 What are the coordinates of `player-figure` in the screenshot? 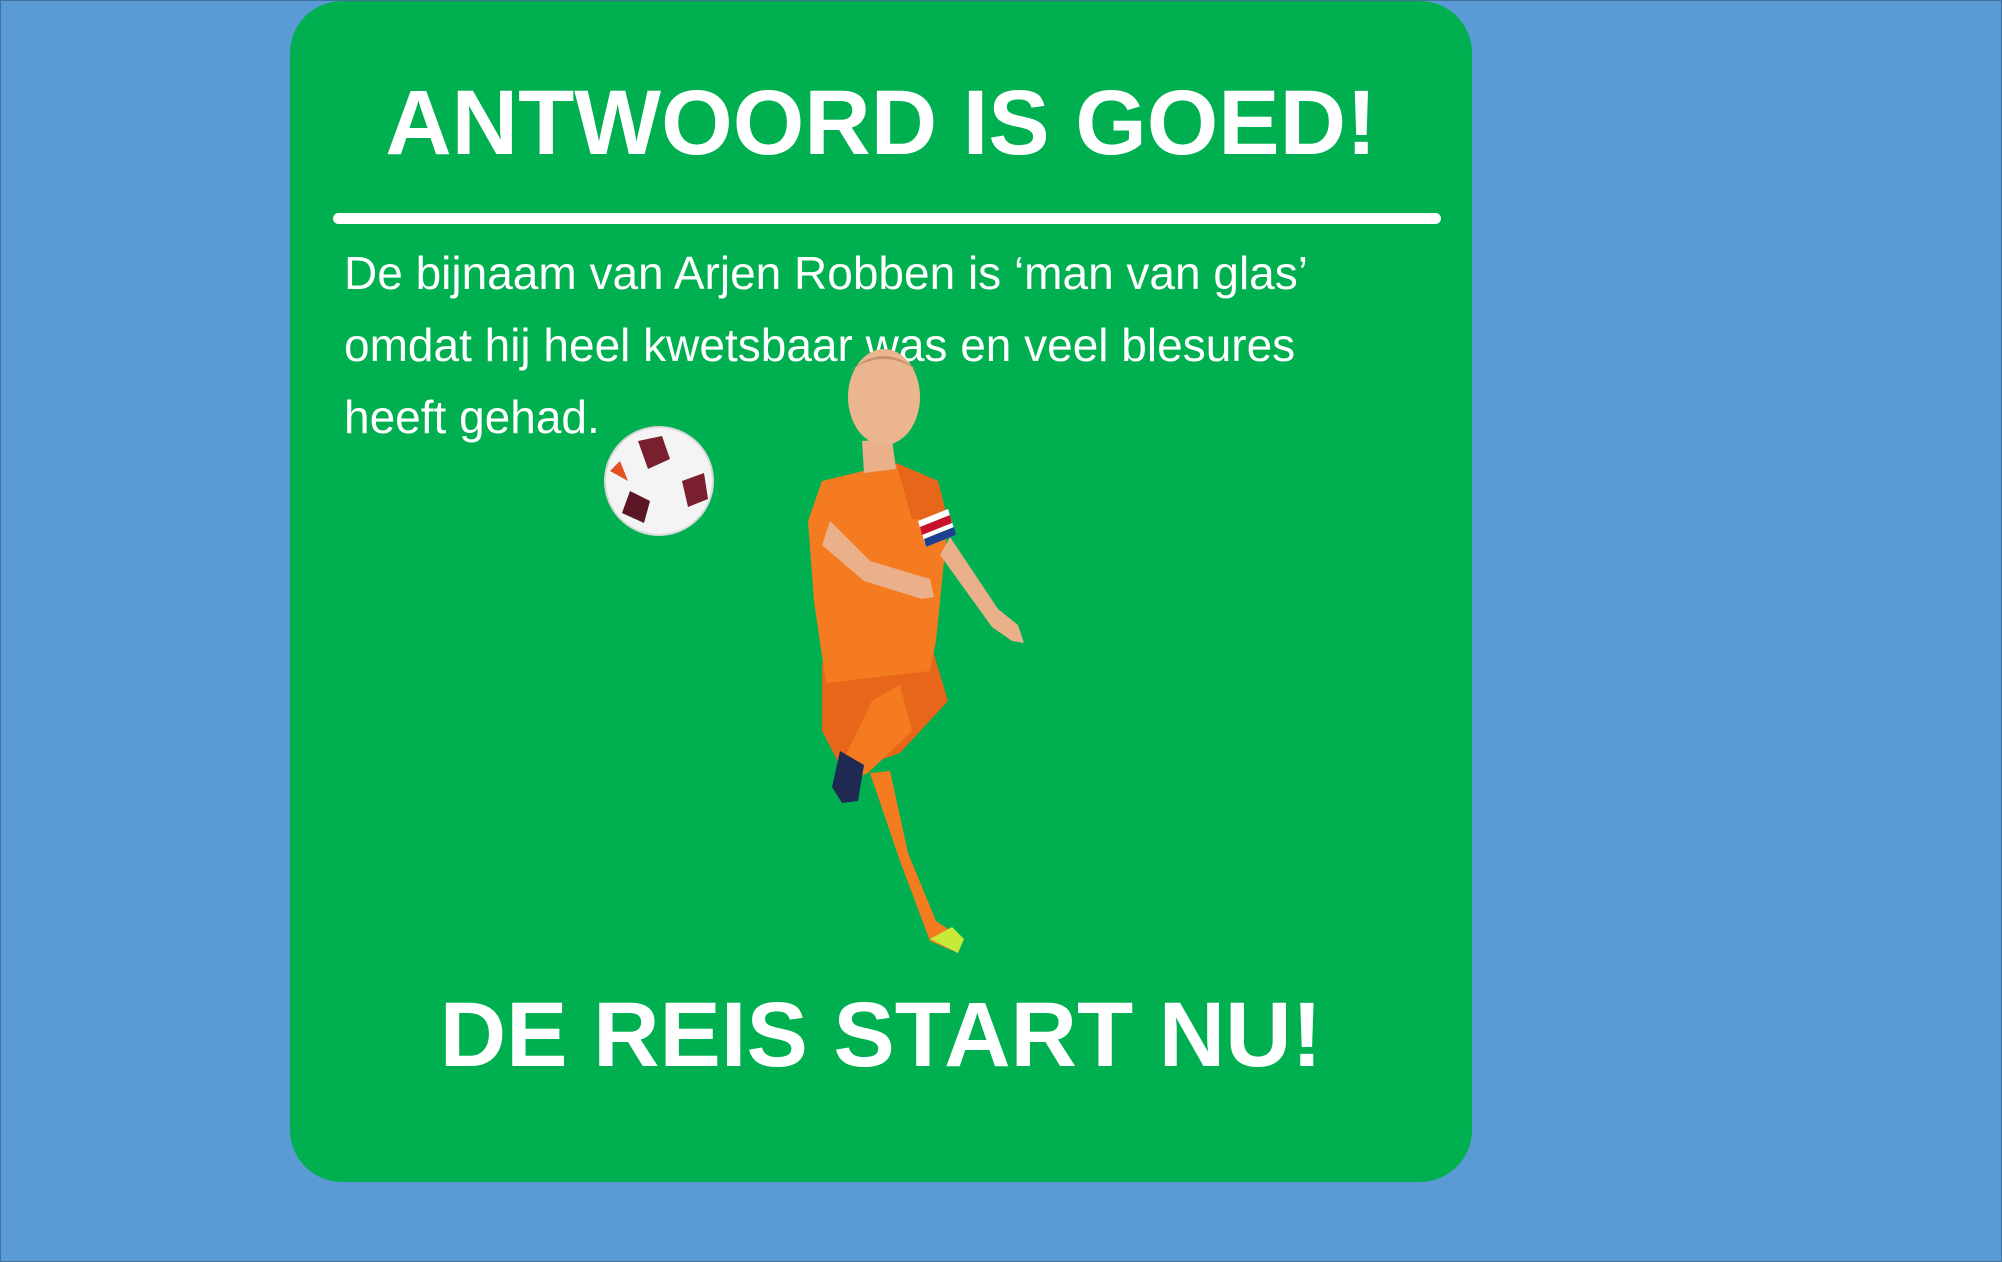 It's located at (916, 651).